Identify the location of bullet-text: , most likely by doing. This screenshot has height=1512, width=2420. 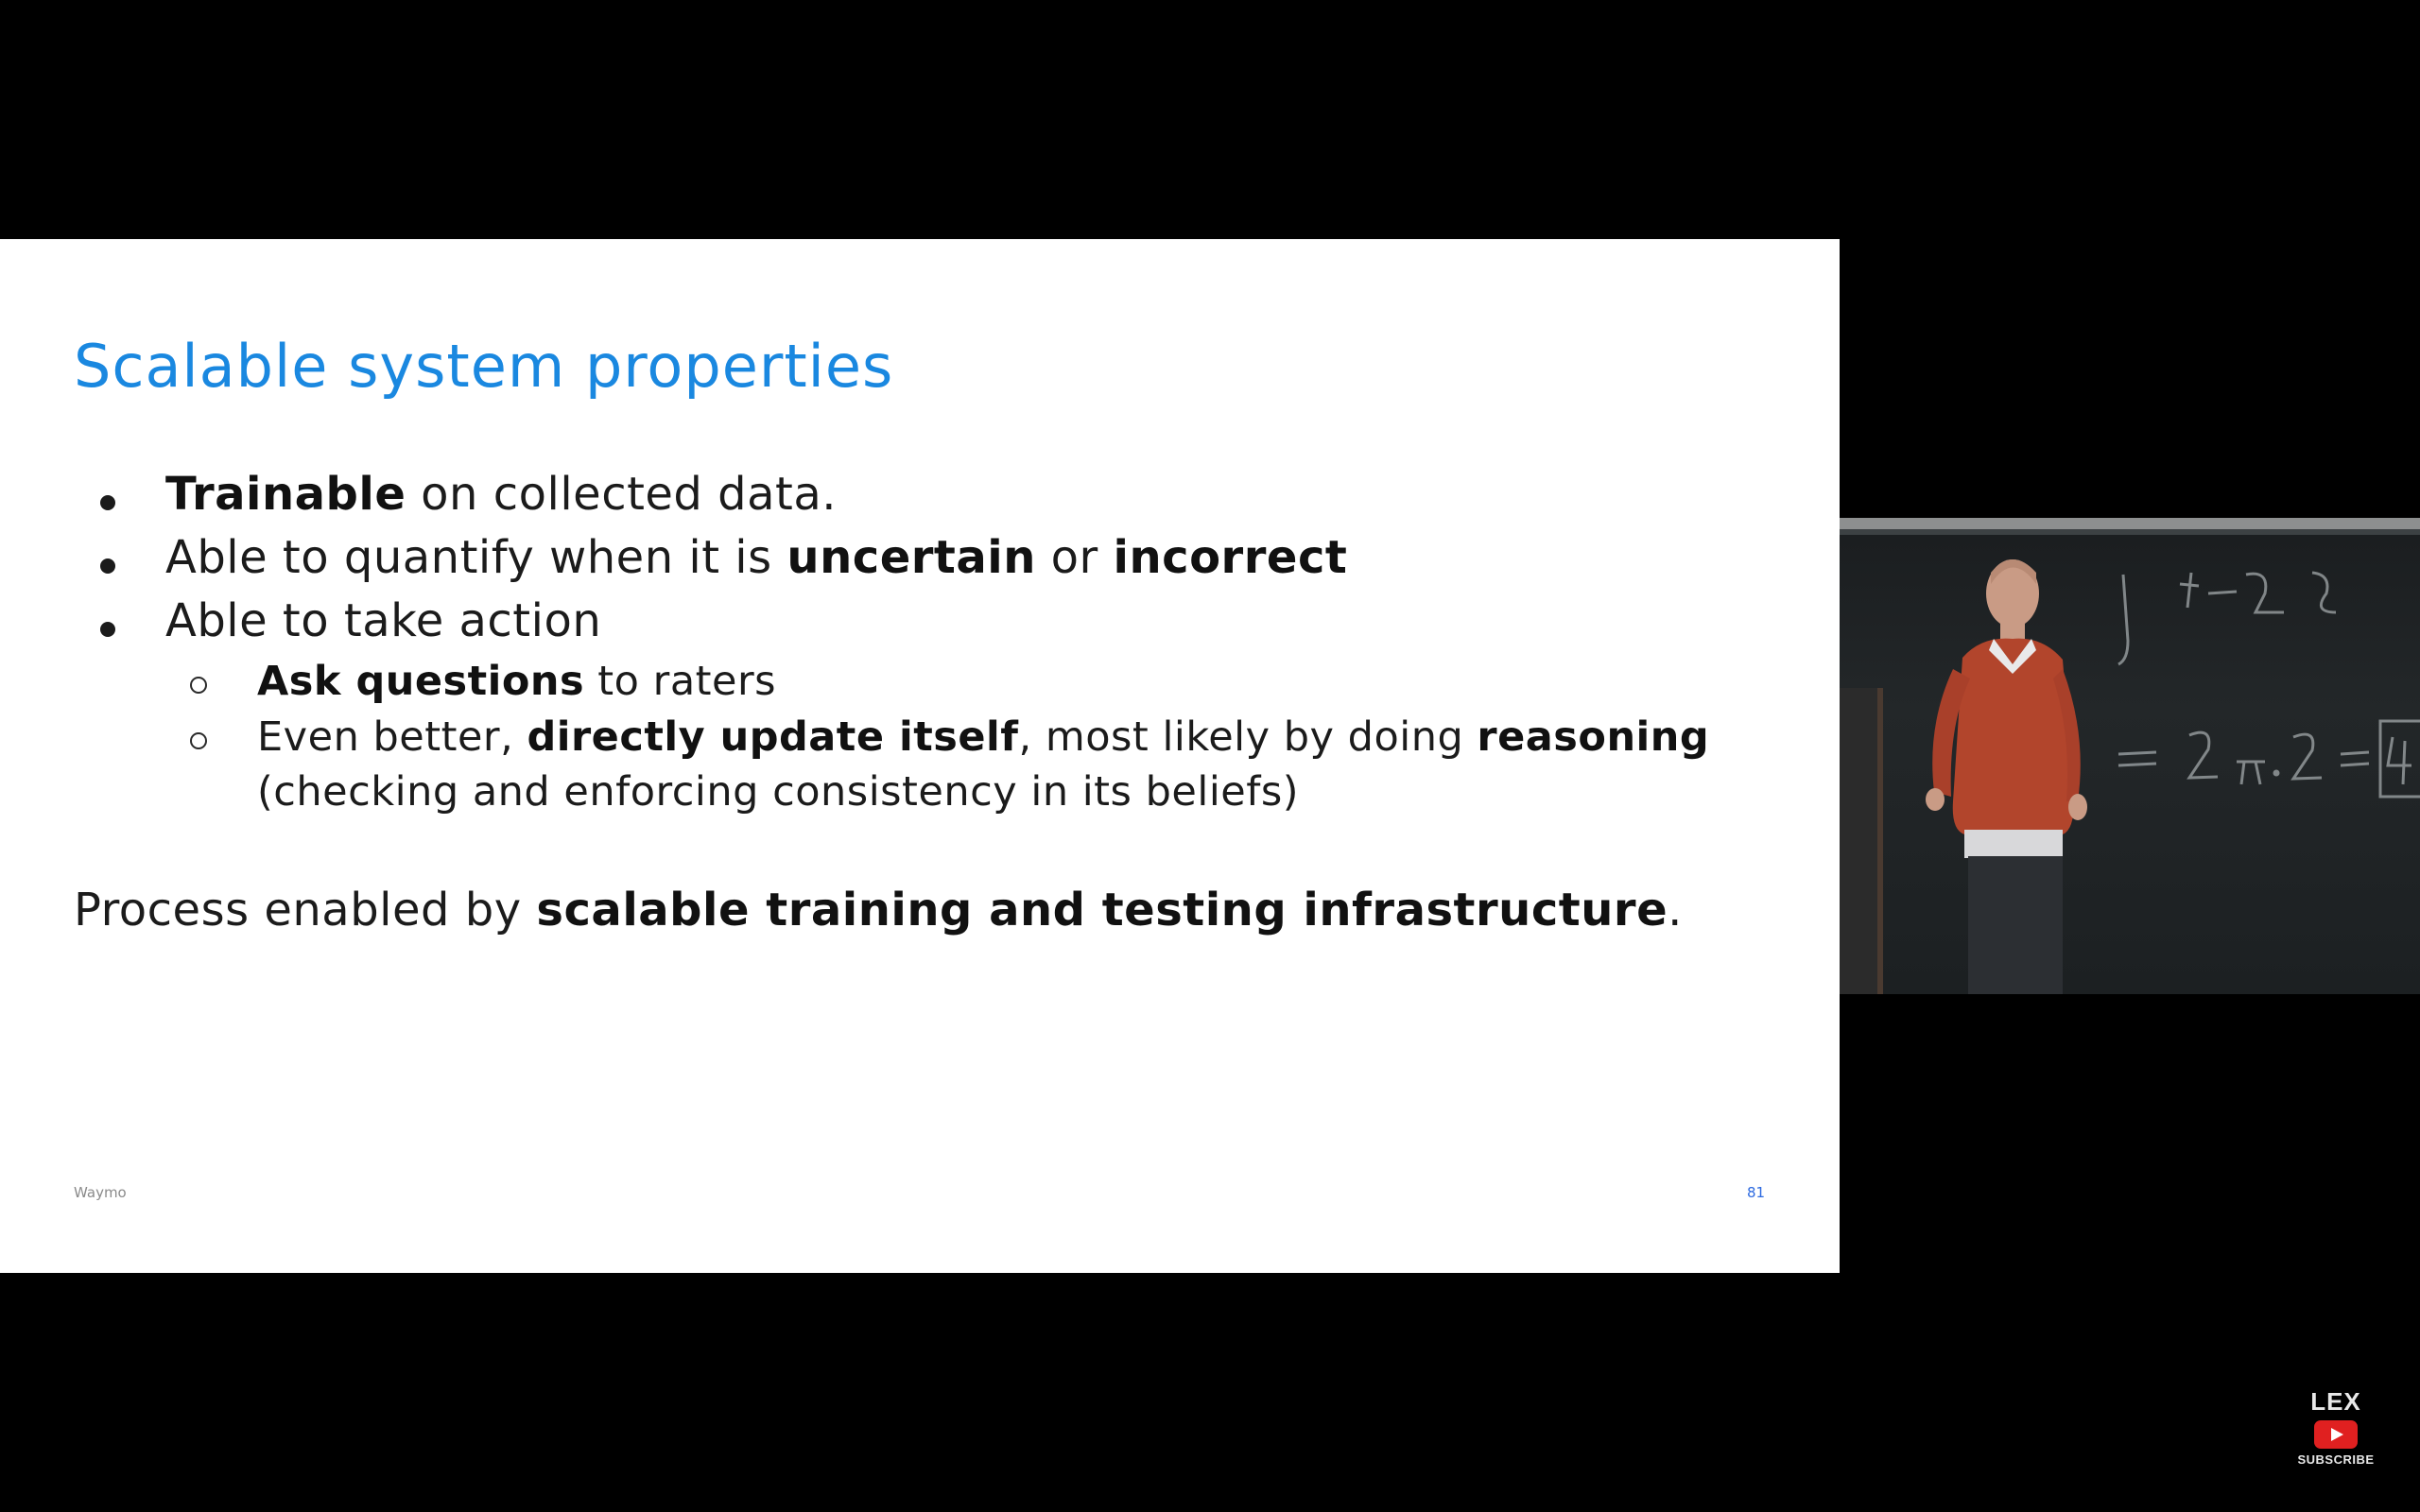
(1248, 737).